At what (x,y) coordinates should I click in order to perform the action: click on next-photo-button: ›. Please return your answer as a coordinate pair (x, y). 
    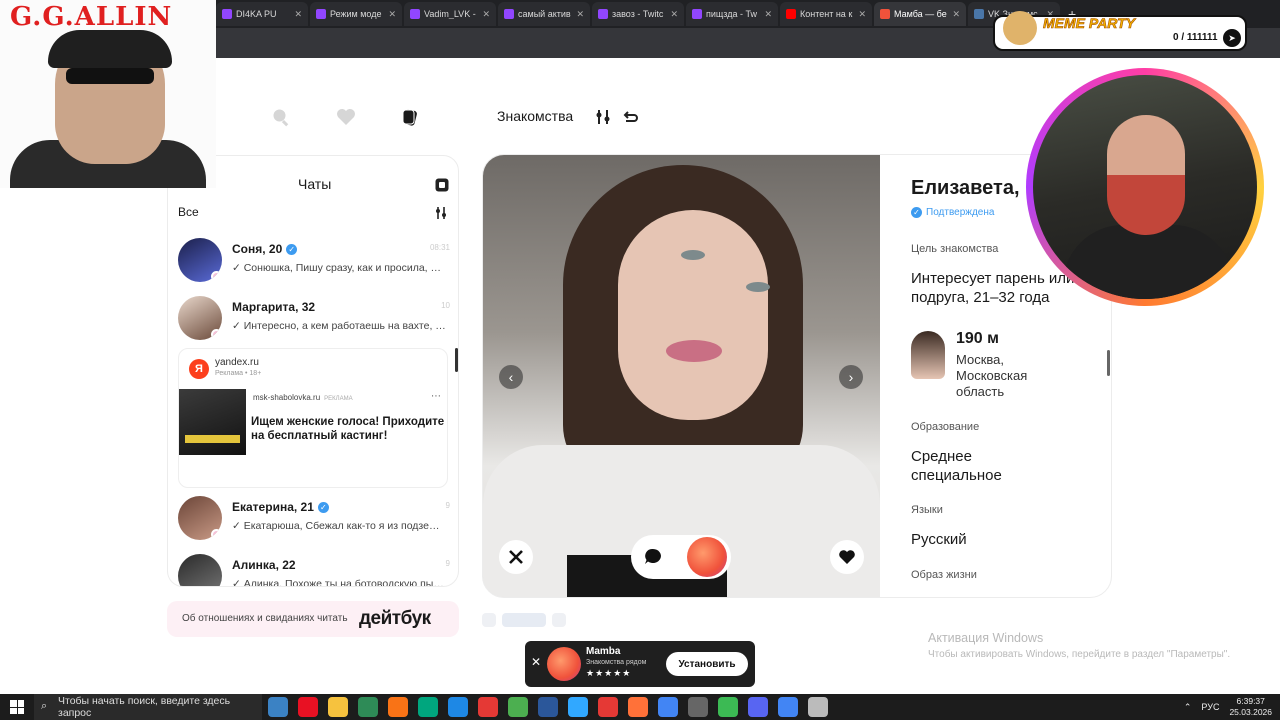
    Looking at the image, I should click on (851, 377).